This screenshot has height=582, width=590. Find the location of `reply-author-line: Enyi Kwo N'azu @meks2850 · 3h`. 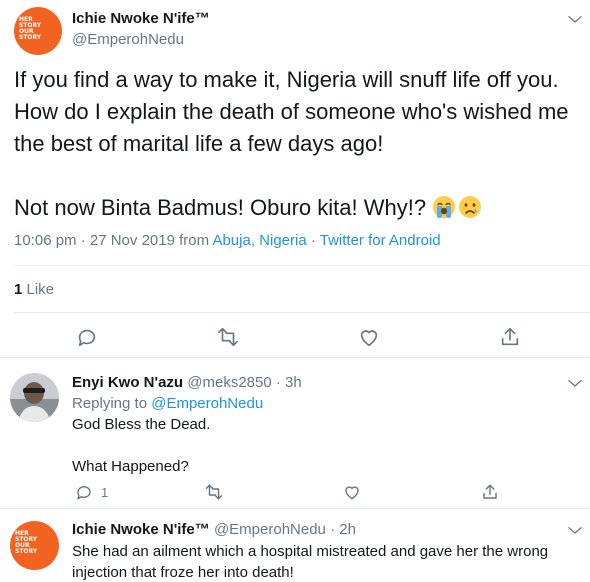

reply-author-line: Enyi Kwo N'azu @meks2850 · 3h is located at coordinates (187, 382).